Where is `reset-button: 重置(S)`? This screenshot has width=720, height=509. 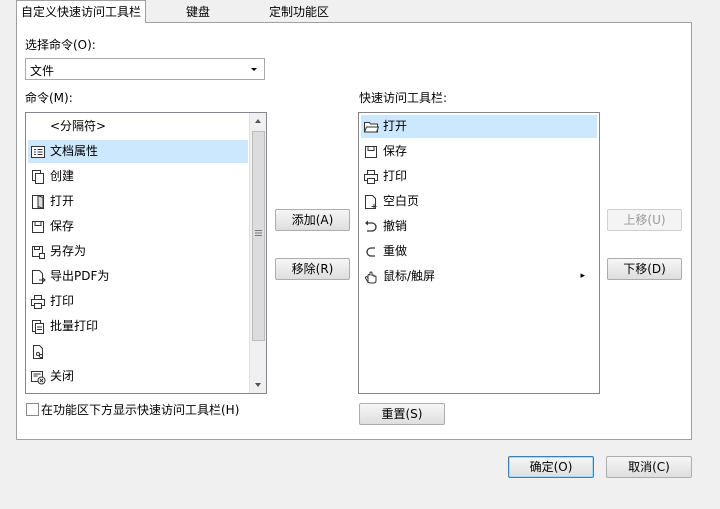 reset-button: 重置(S) is located at coordinates (402, 414).